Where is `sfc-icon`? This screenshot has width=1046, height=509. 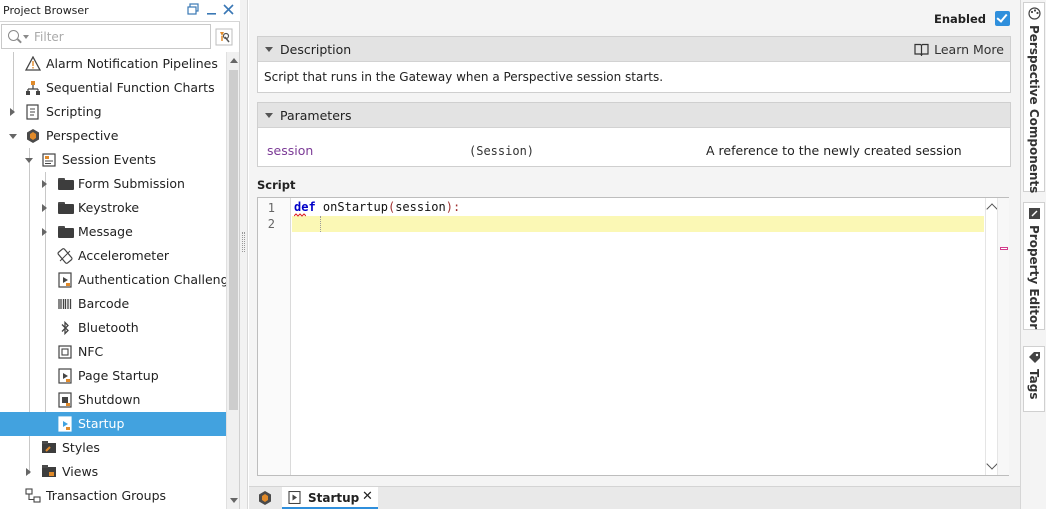
sfc-icon is located at coordinates (33, 88).